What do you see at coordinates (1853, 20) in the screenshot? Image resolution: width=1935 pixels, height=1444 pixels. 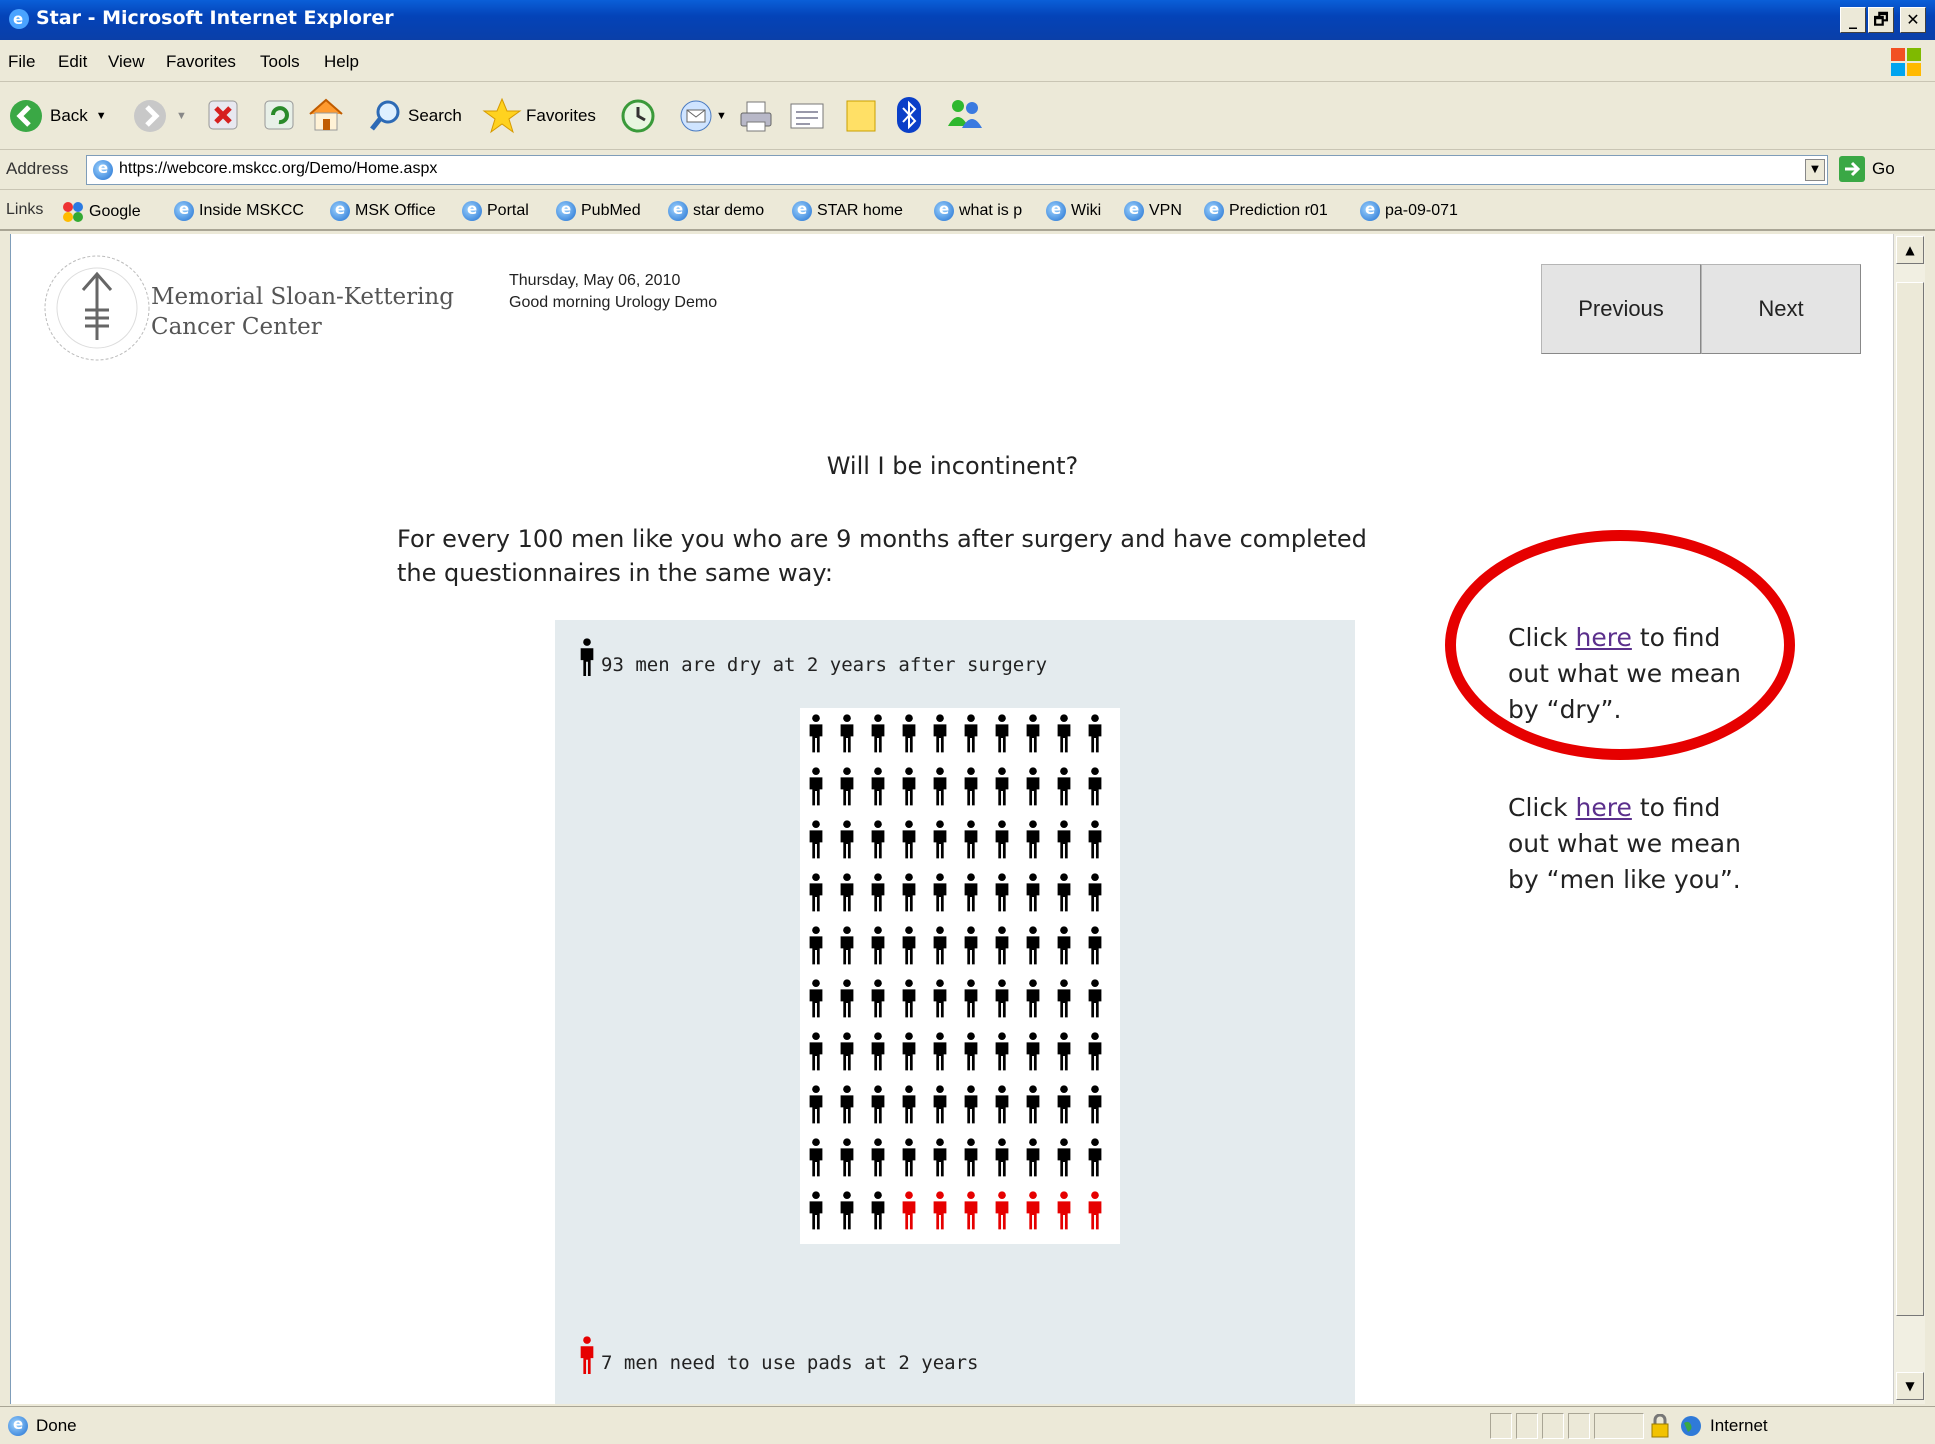 I see `minimize-button: _` at bounding box center [1853, 20].